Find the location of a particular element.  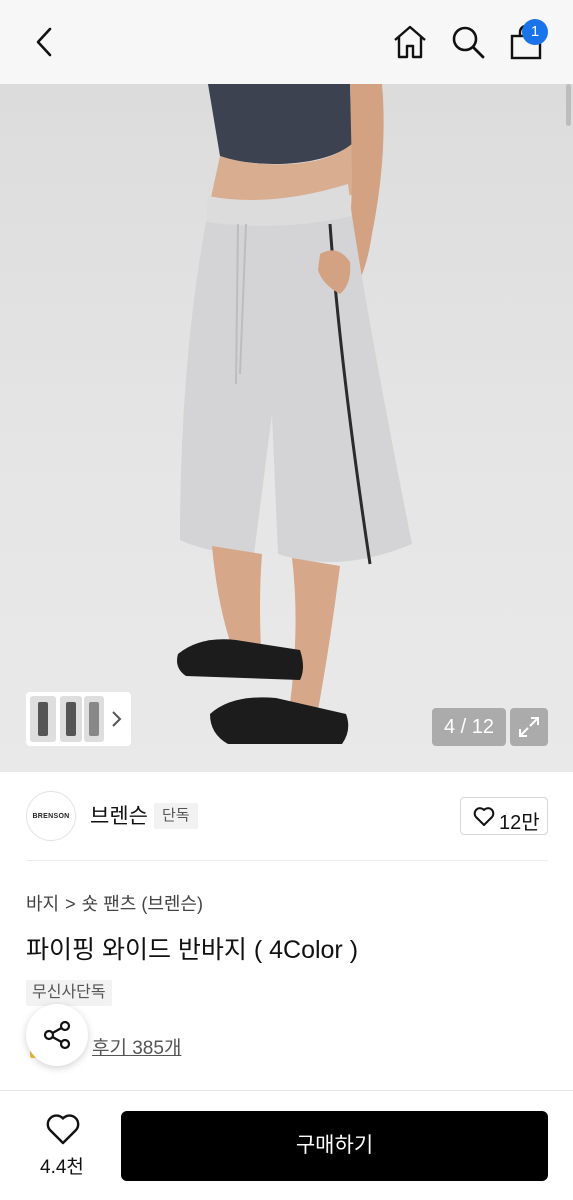

wishlist-count: 4.4천 is located at coordinates (62, 1167).